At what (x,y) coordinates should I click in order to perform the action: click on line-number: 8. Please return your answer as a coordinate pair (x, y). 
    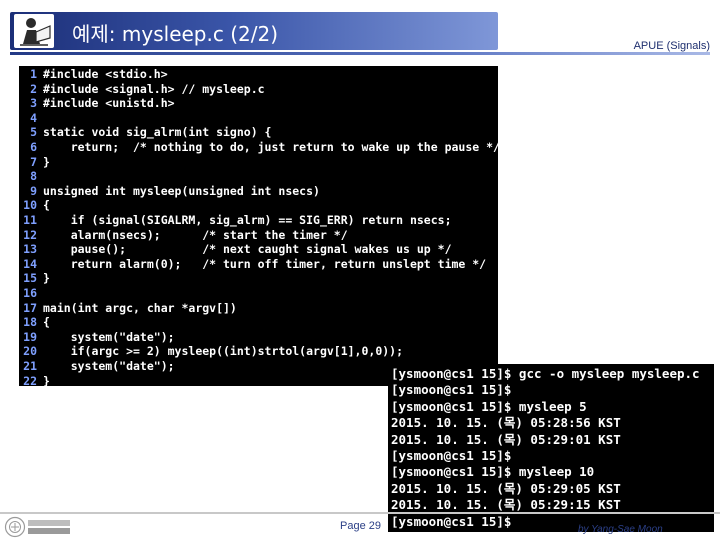
    Looking at the image, I should click on (33, 176).